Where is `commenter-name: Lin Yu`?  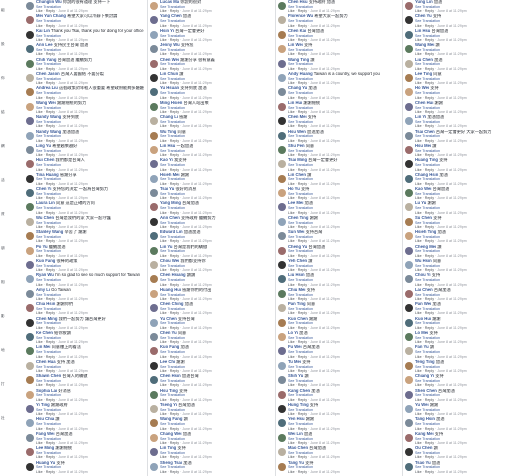 commenter-name: Lin Yu is located at coordinates (166, 247).